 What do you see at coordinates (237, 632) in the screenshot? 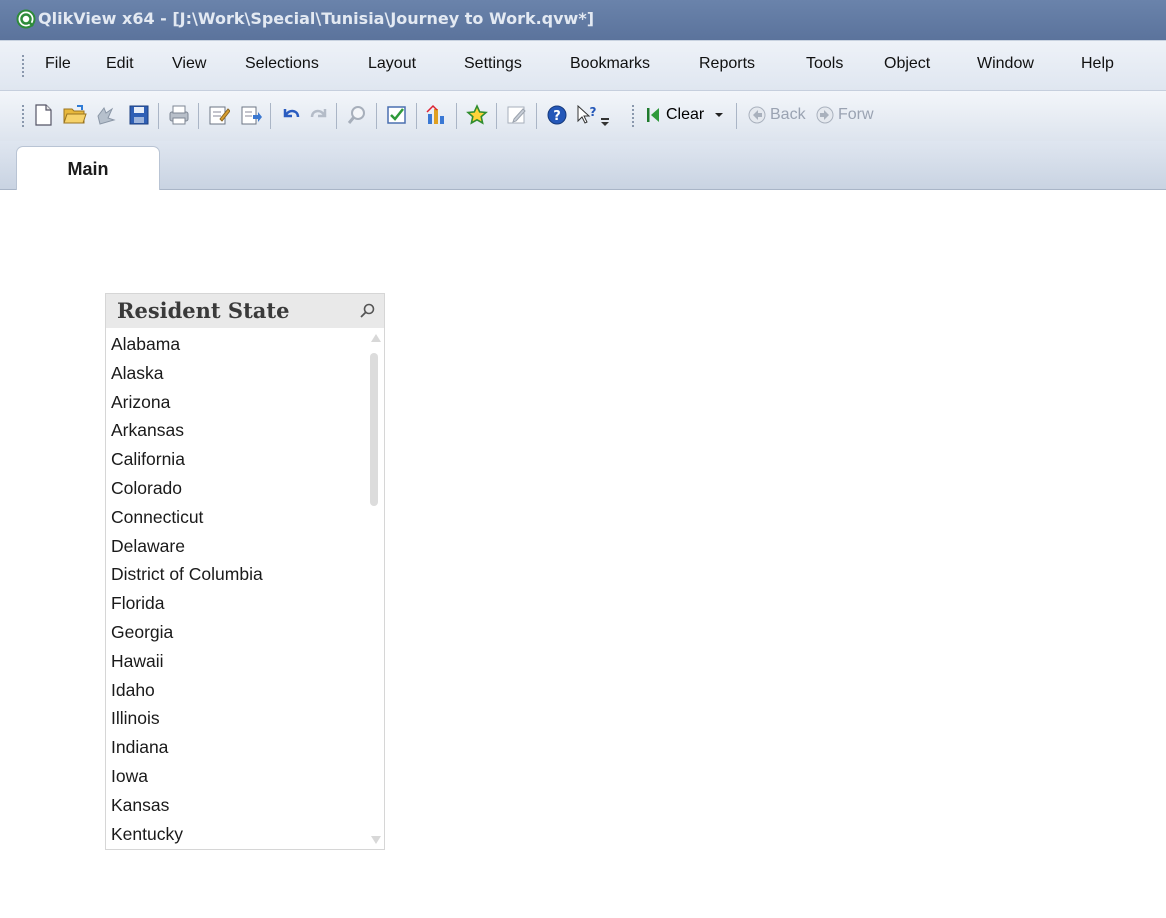
I see `list-item: Georgia` at bounding box center [237, 632].